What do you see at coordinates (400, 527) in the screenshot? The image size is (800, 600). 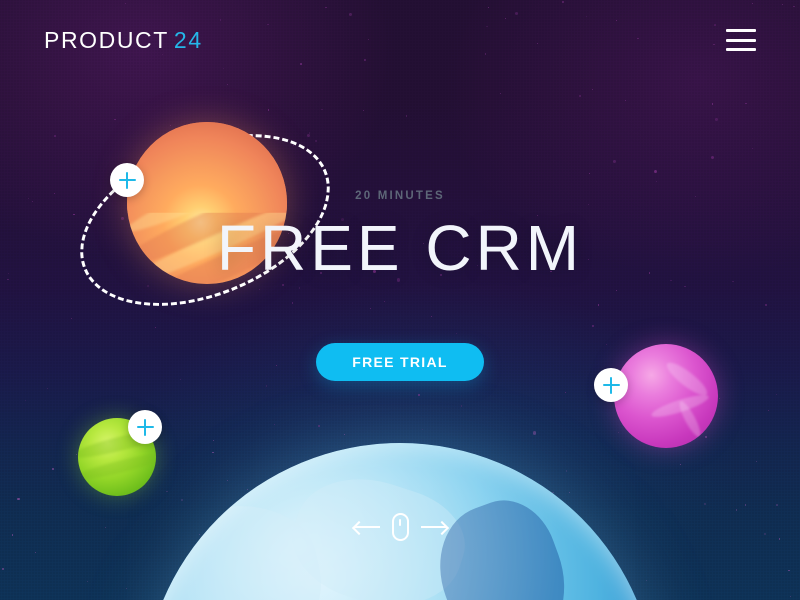 I see `mouse-scroll-icon` at bounding box center [400, 527].